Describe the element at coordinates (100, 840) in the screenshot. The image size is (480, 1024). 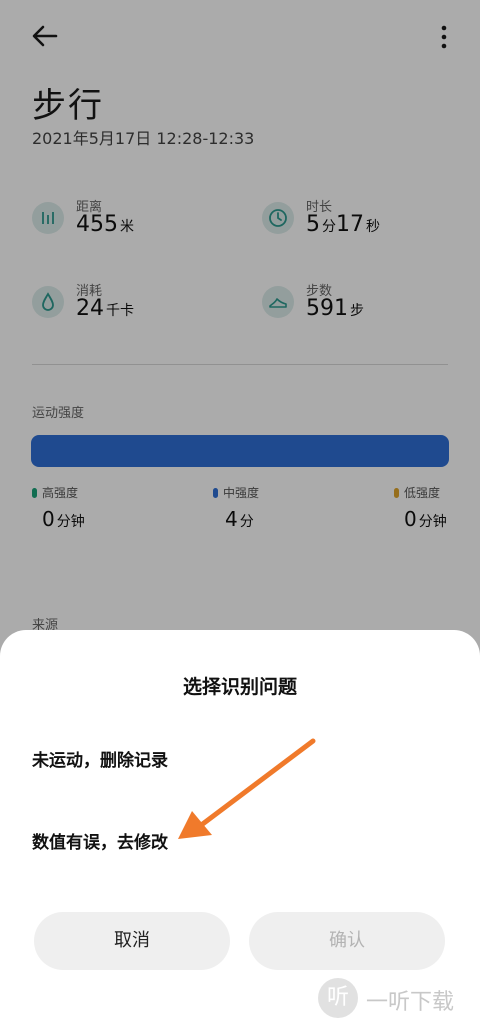
I see `option-wrong-value-edit: 数值有误，去修改` at that location.